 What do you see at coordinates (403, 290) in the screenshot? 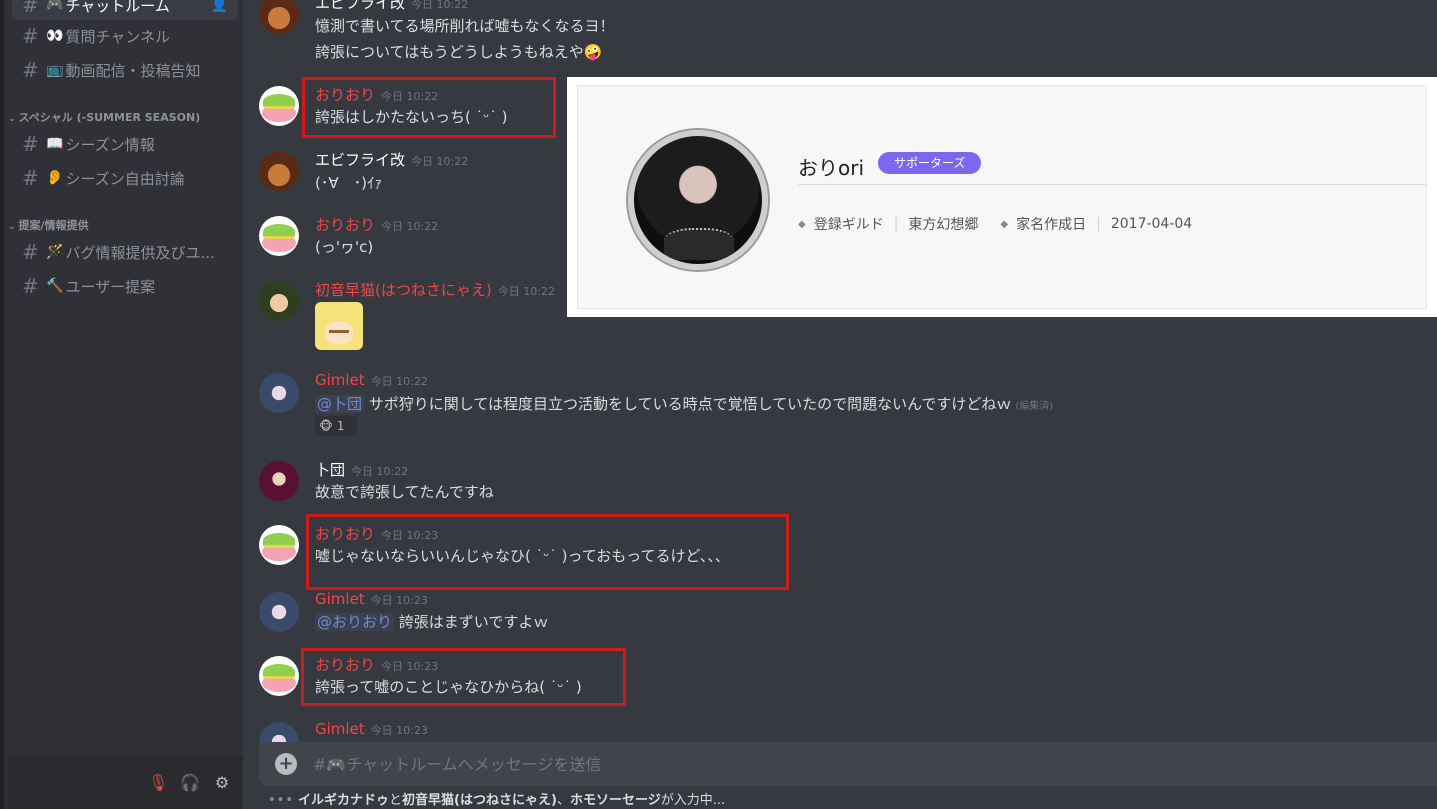
I see `author-name: 初音早猫(はつねさにゃえ)` at bounding box center [403, 290].